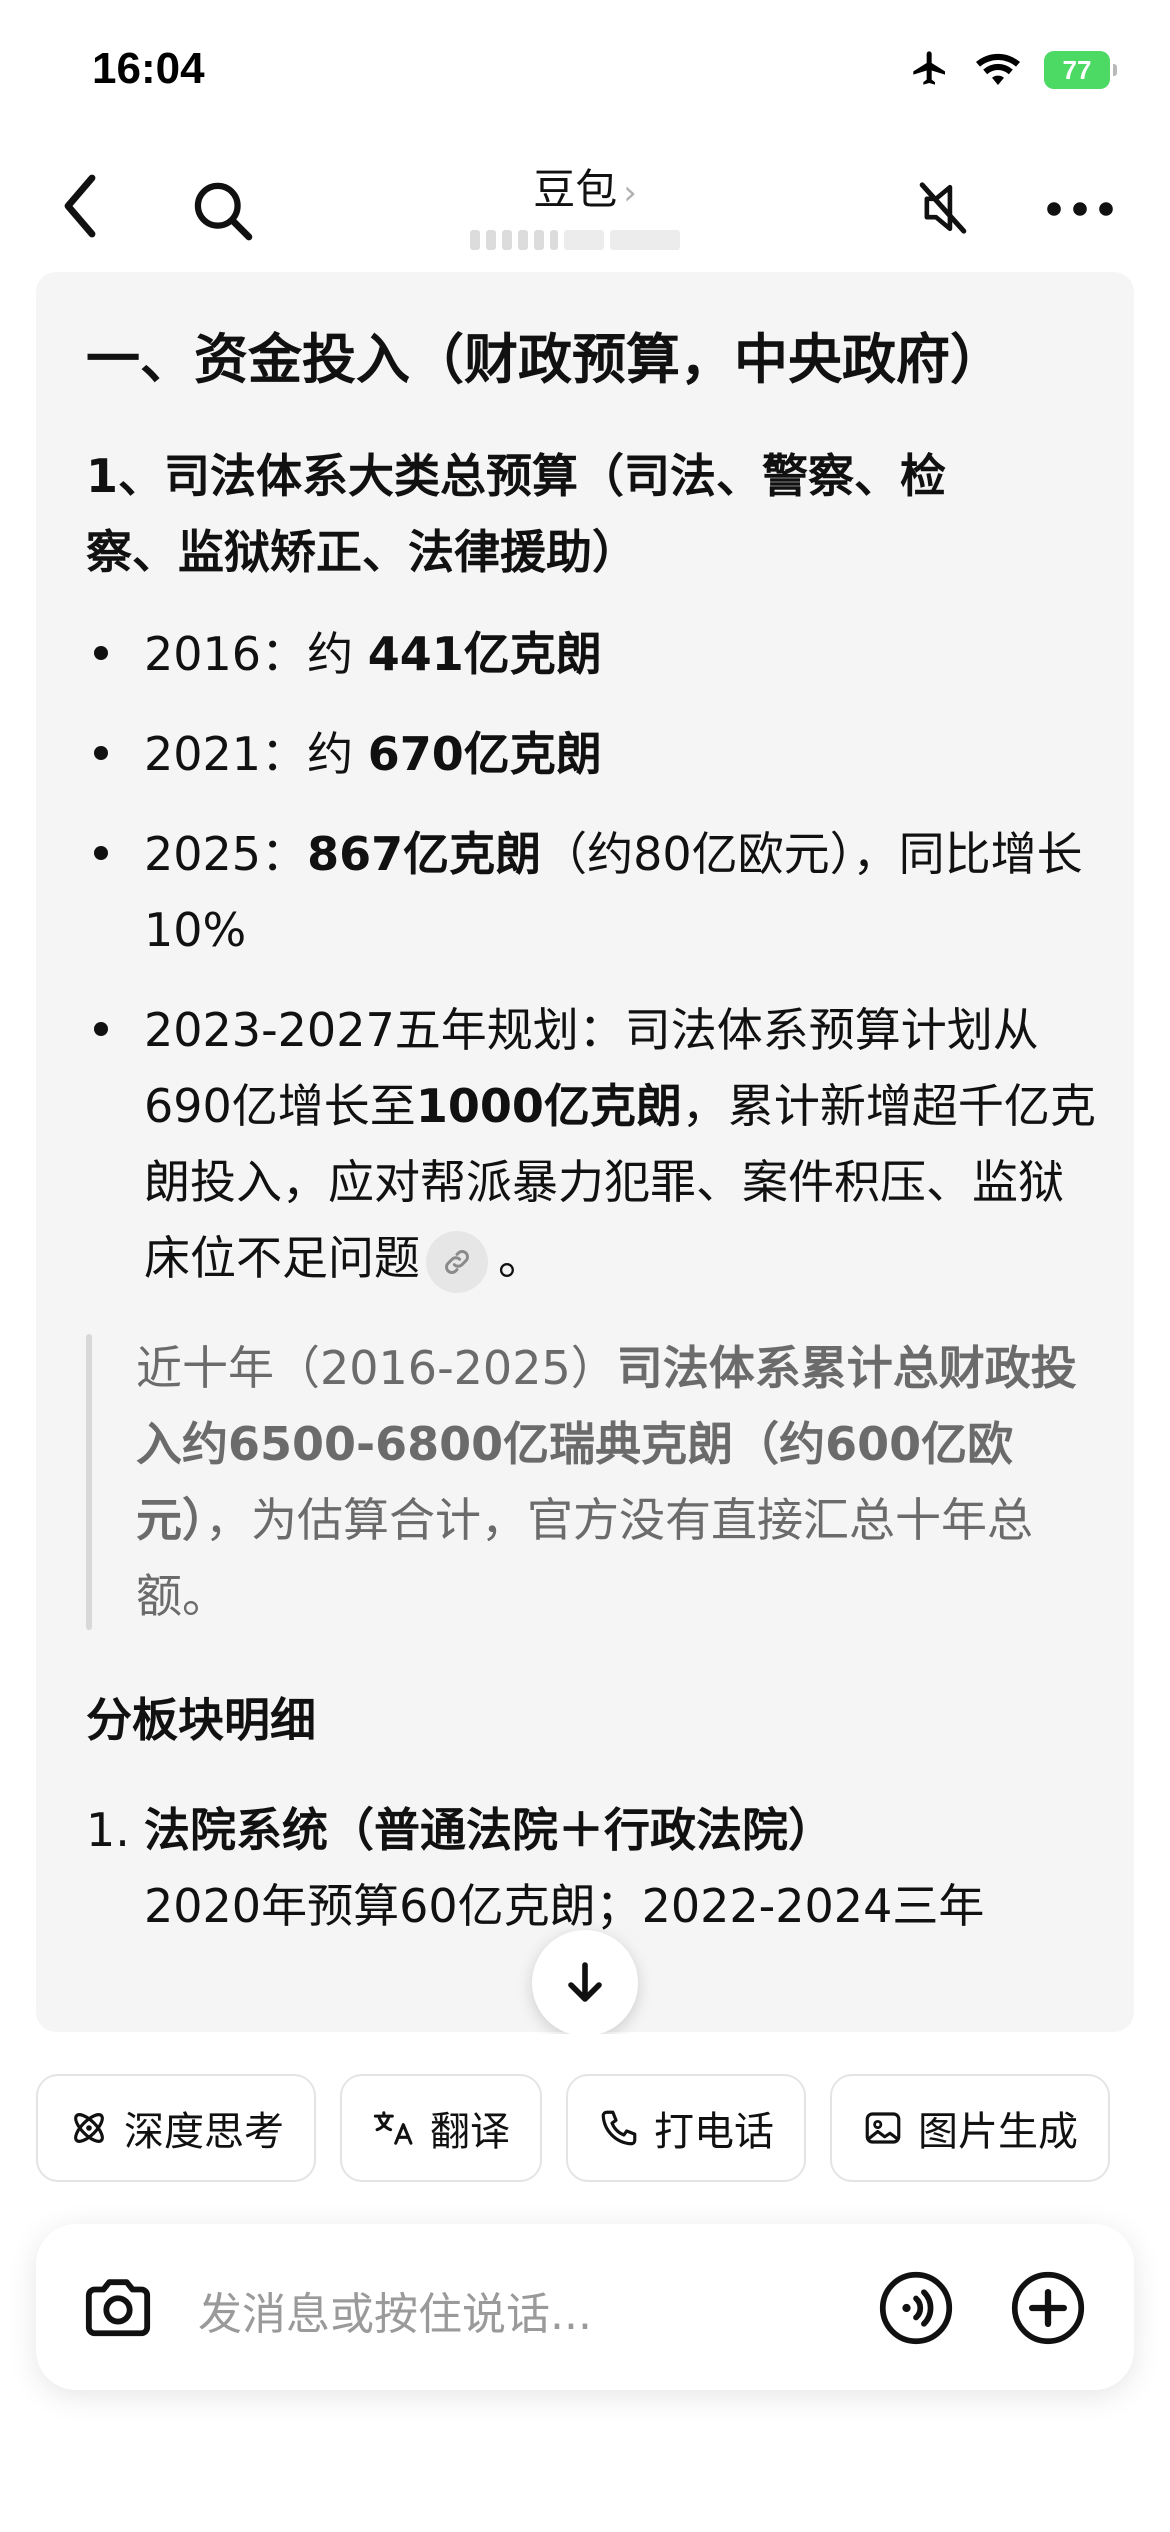 The image size is (1170, 2532). I want to click on voice-call-button, so click(916, 2310).